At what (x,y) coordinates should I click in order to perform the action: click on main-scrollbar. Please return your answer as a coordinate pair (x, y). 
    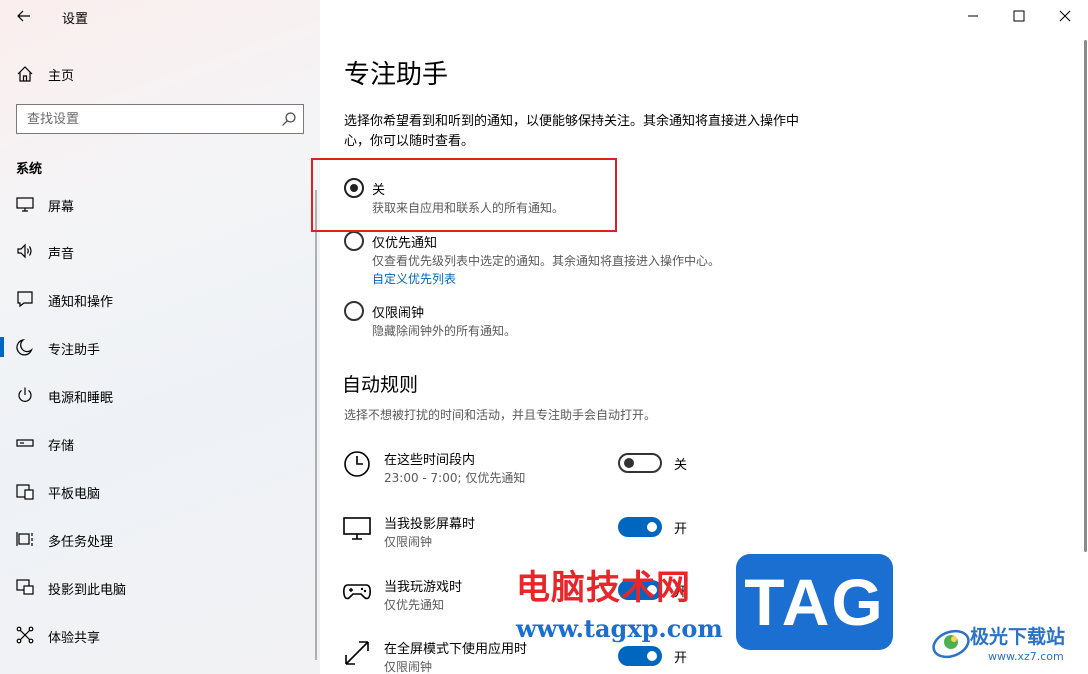
    Looking at the image, I should click on (1085, 296).